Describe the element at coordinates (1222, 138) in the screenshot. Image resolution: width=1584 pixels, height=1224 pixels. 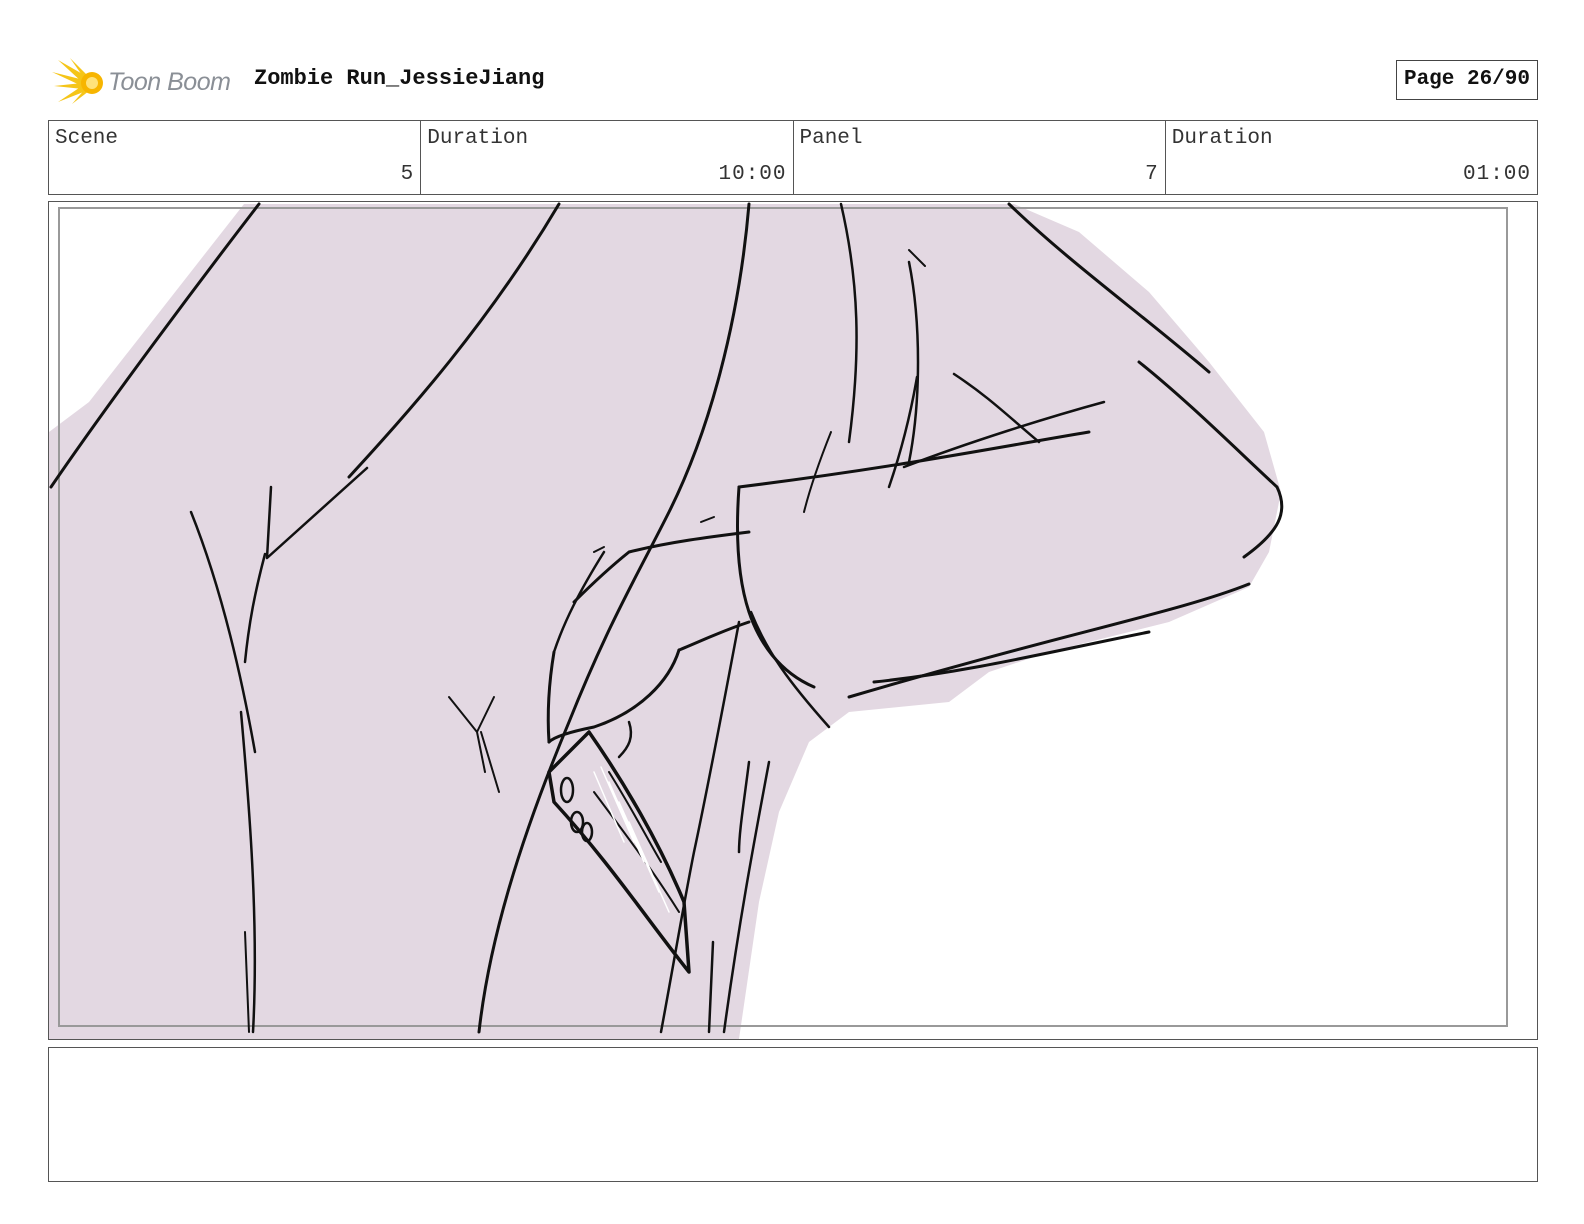
I see `panel-duration-label: Duration` at that location.